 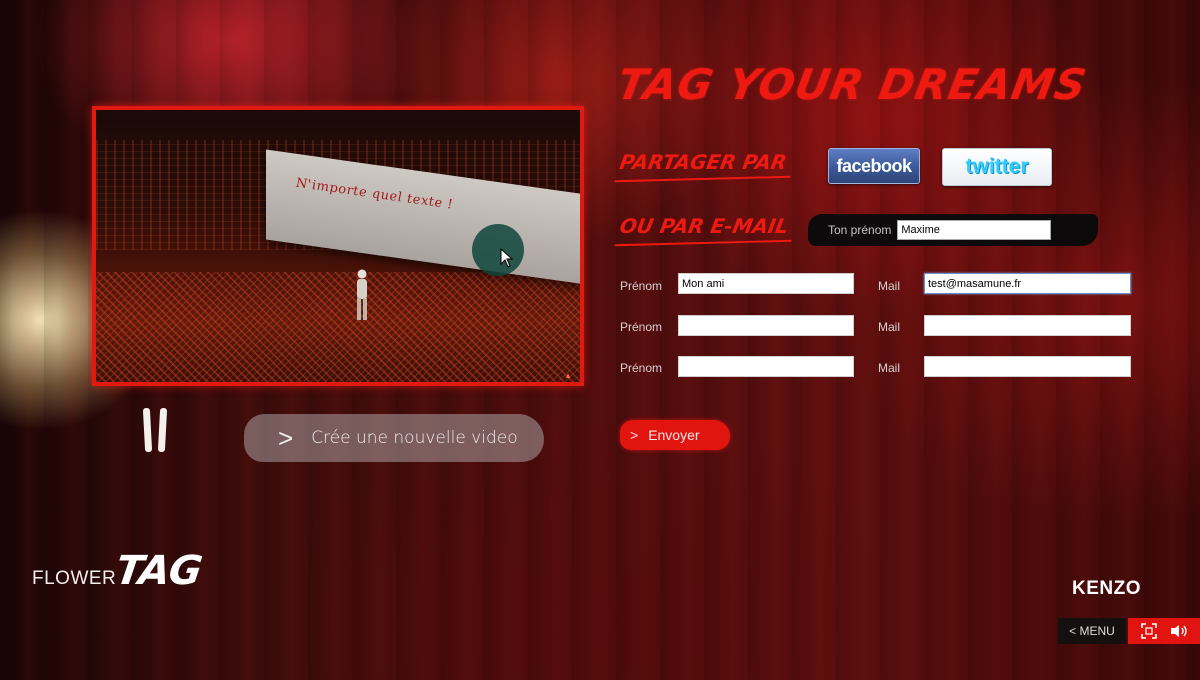 I want to click on friend-mail-label-2: Mail, so click(x=889, y=327).